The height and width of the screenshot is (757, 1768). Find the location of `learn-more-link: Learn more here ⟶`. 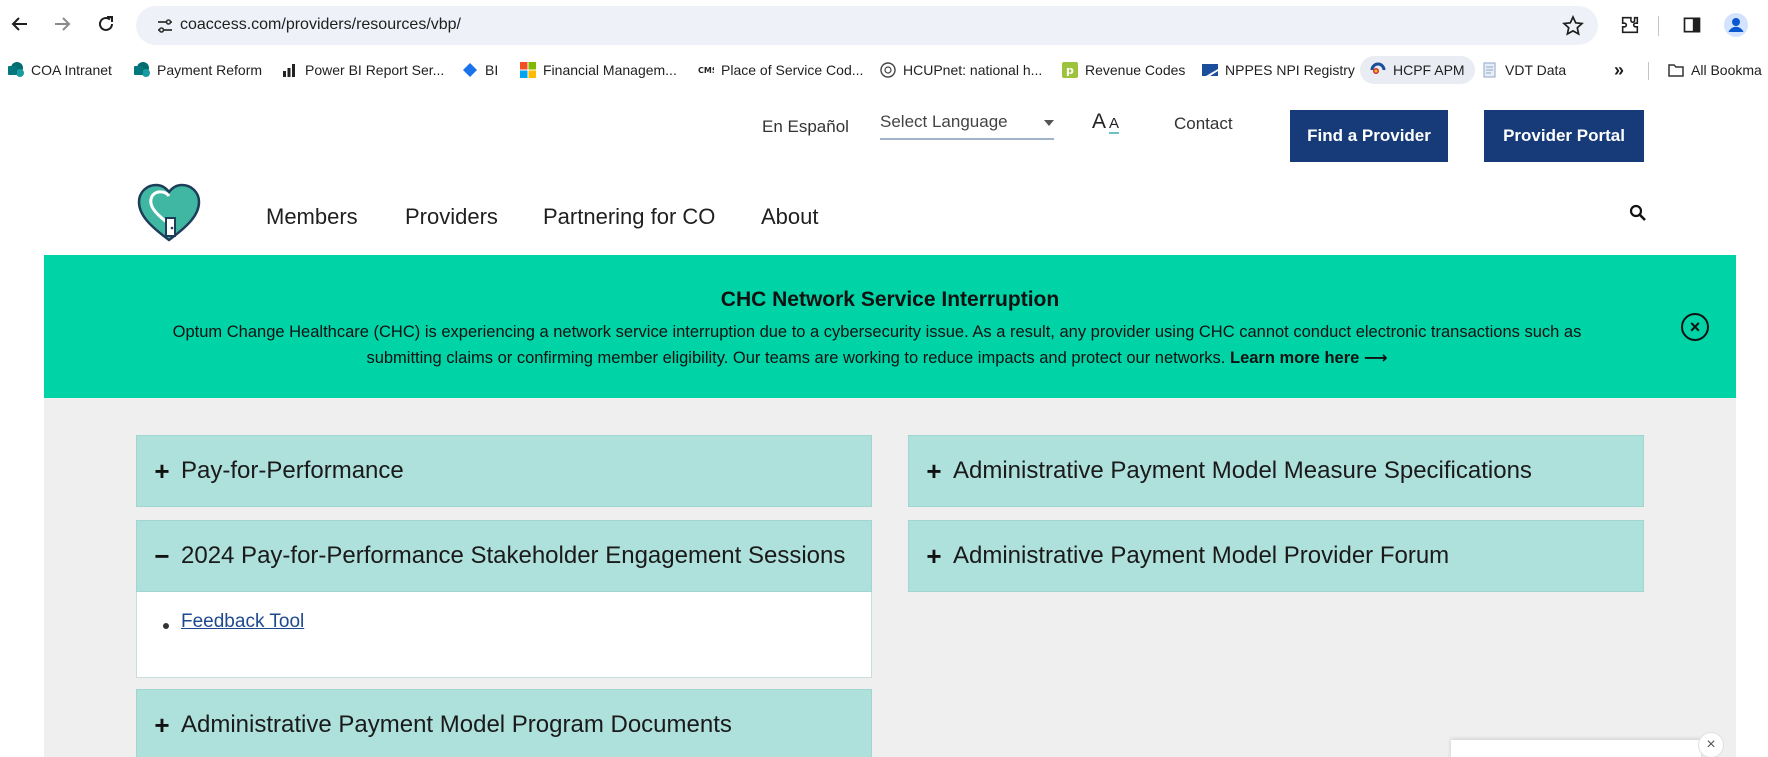

learn-more-link: Learn more here ⟶ is located at coordinates (1309, 358).